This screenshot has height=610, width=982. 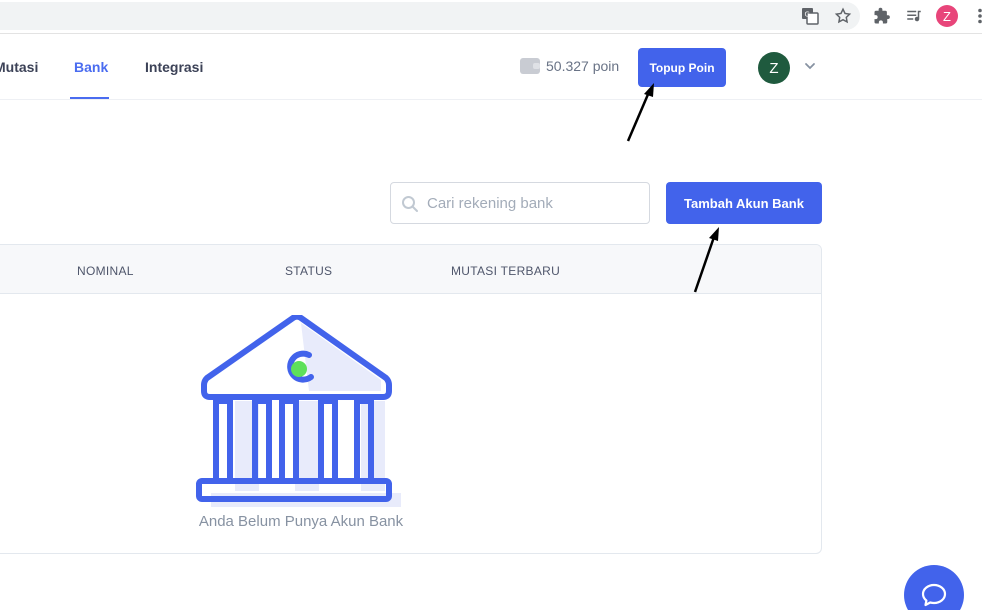 I want to click on svg-text: G, so click(x=807, y=15).